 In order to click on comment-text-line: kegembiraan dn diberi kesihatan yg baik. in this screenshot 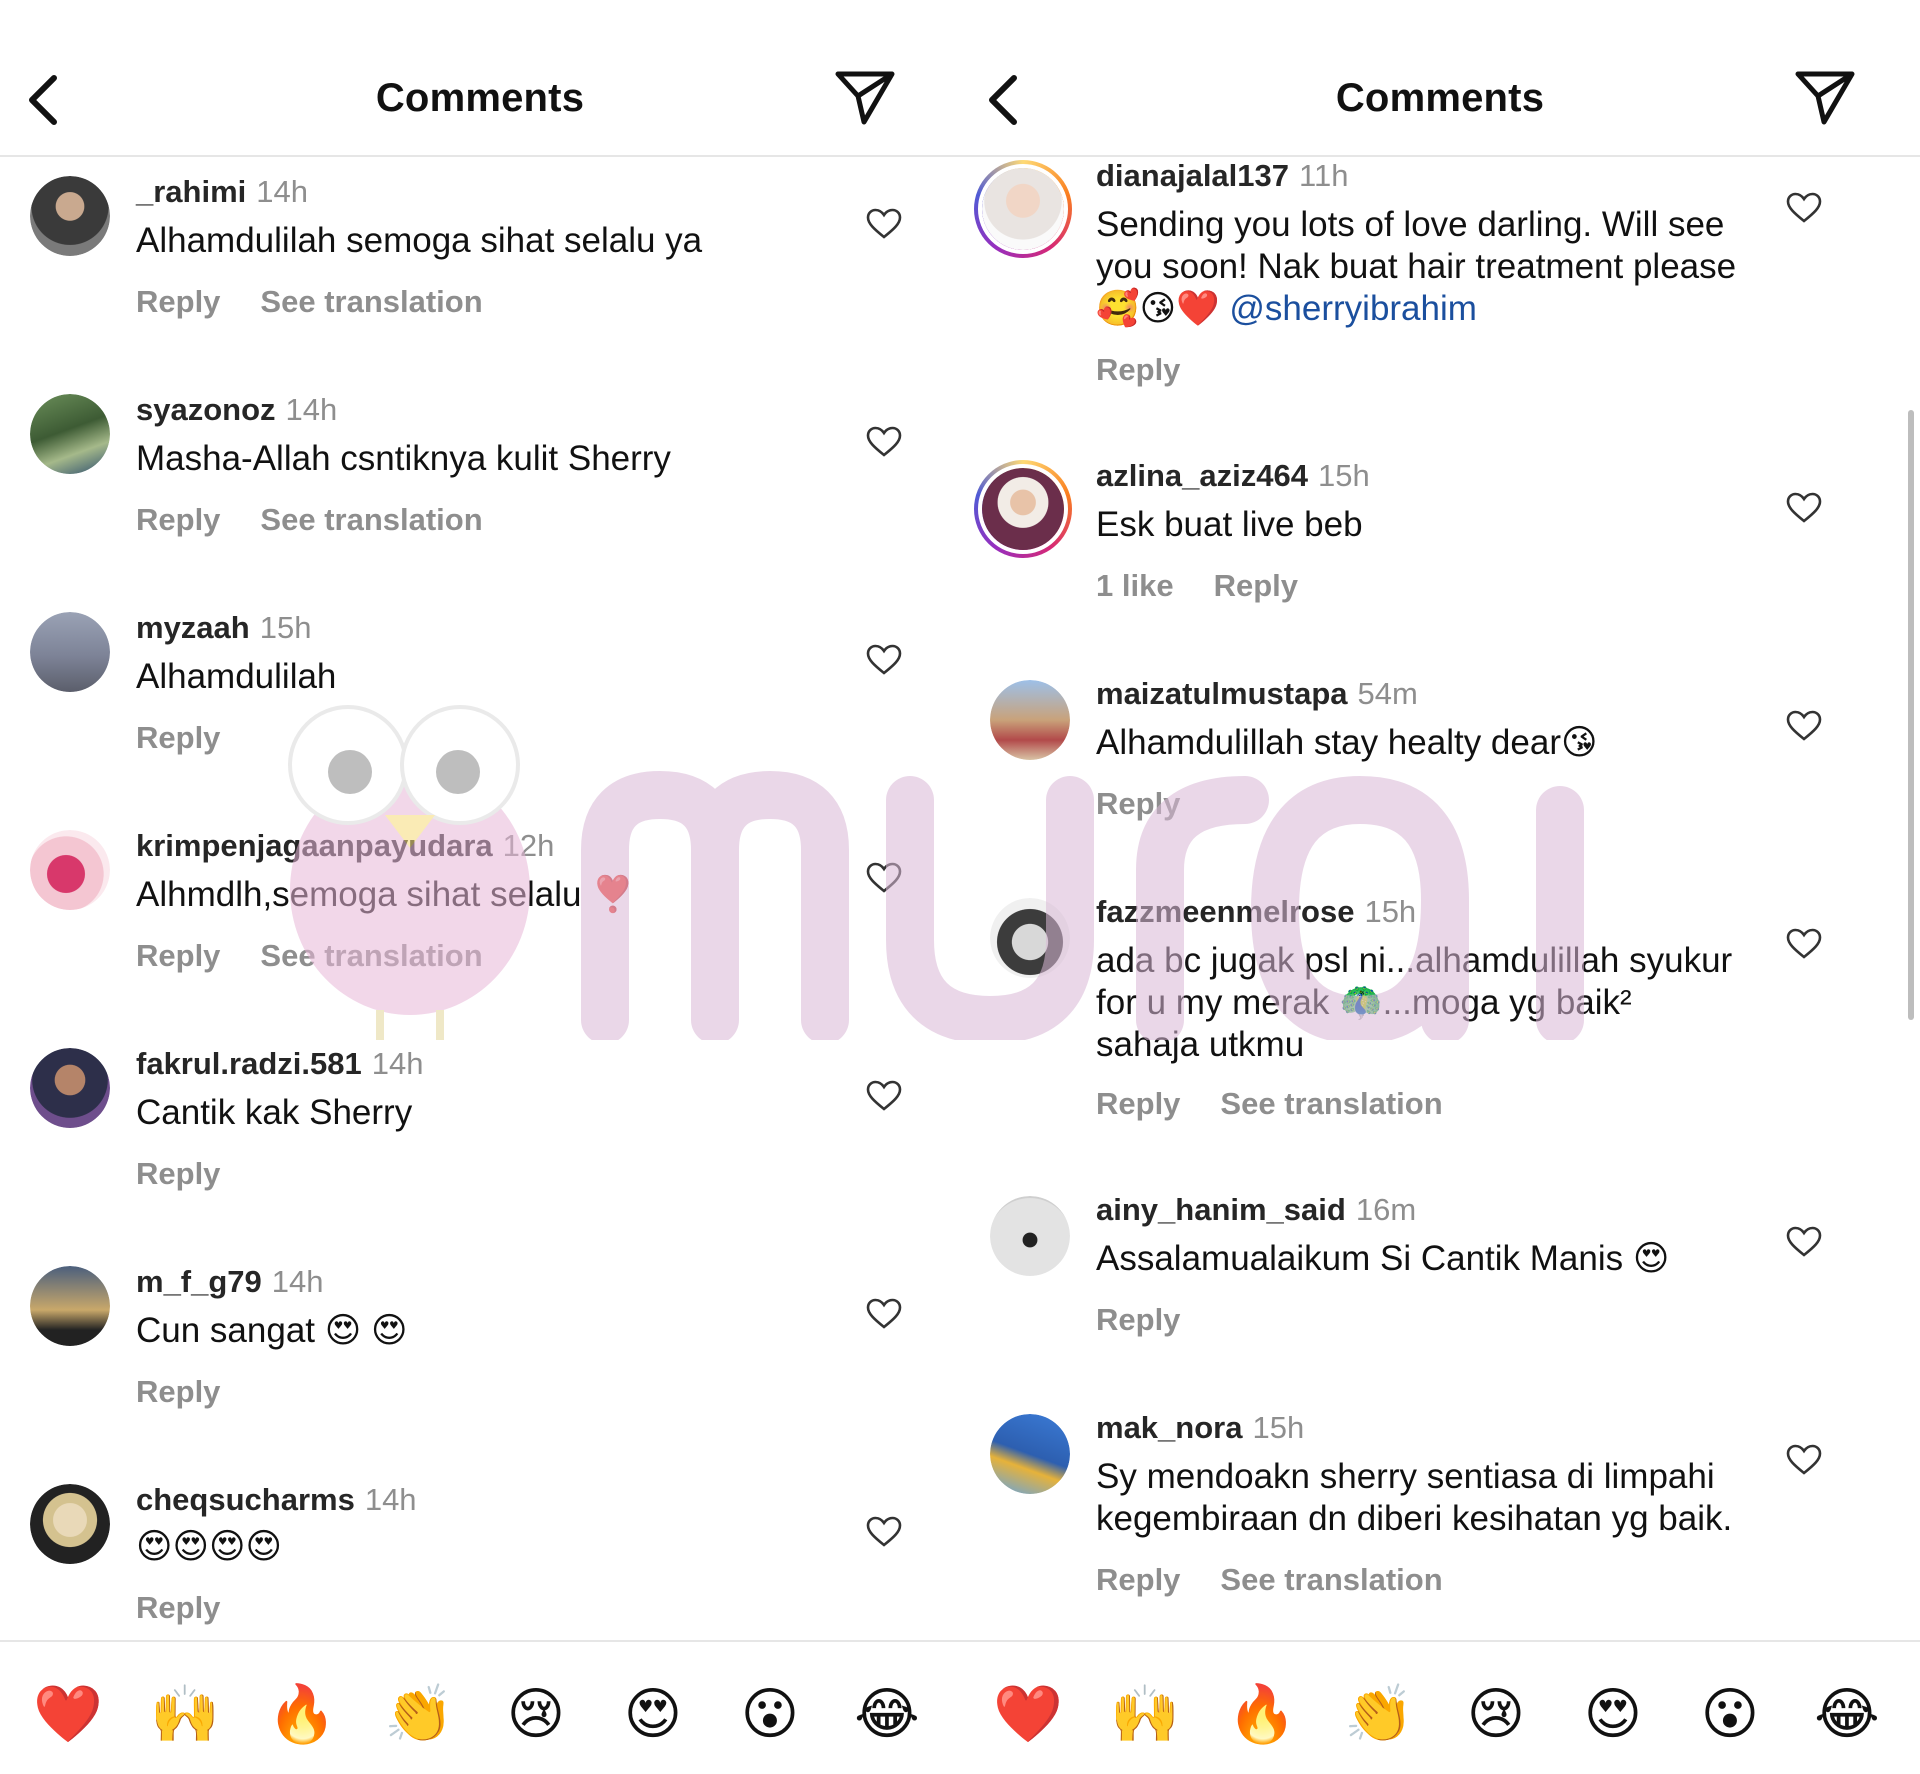, I will do `click(1414, 1518)`.